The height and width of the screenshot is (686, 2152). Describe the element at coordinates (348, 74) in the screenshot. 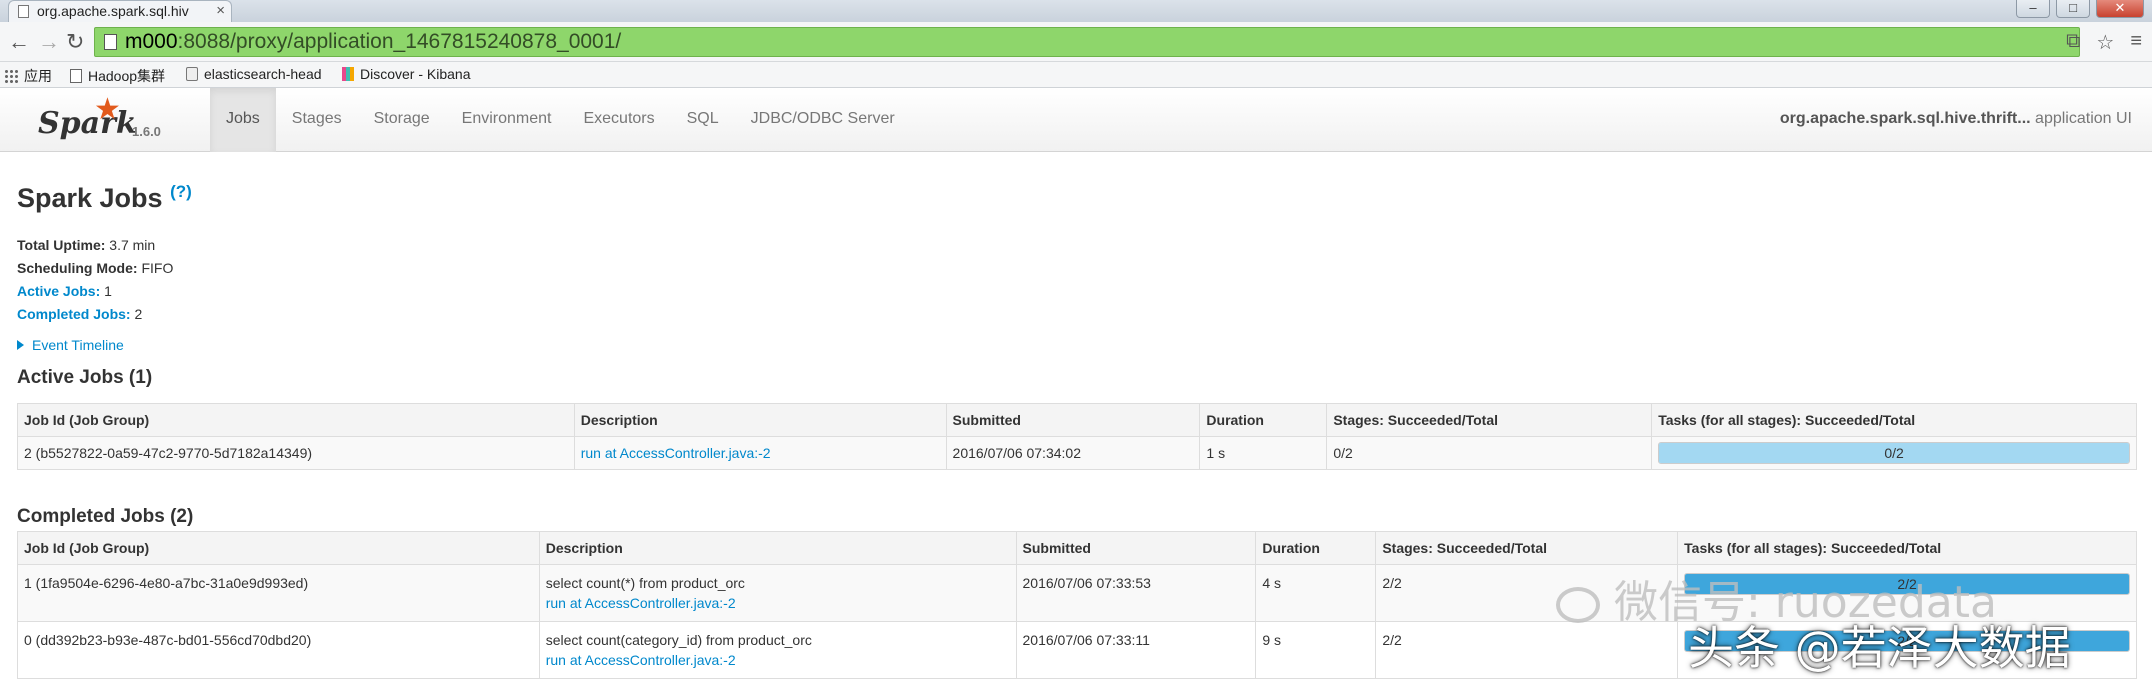

I see `kibana-icon` at that location.